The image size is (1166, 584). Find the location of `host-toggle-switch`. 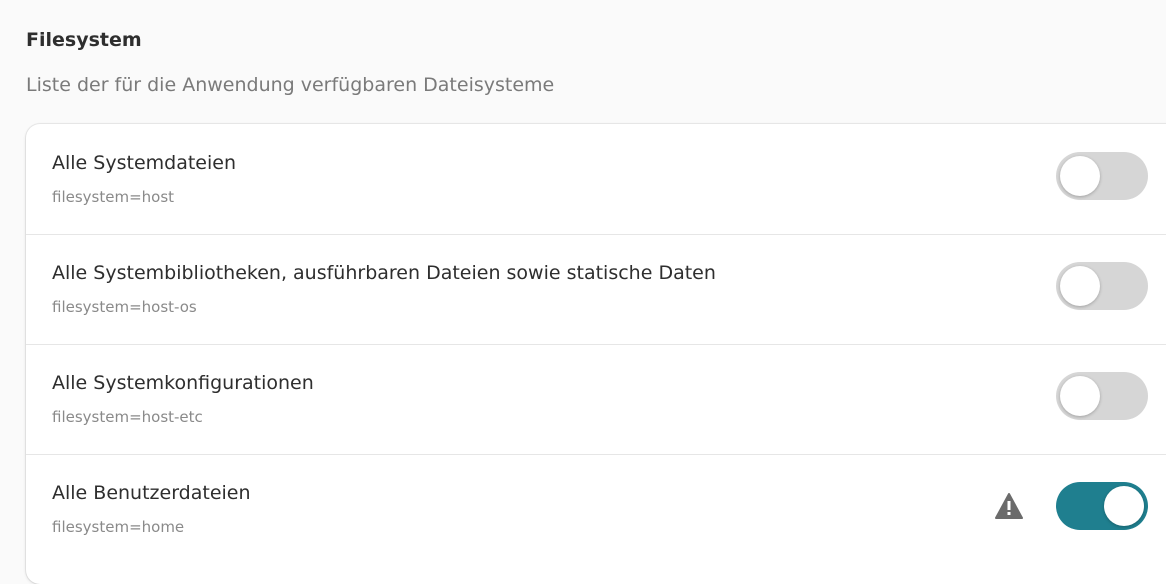

host-toggle-switch is located at coordinates (1102, 176).